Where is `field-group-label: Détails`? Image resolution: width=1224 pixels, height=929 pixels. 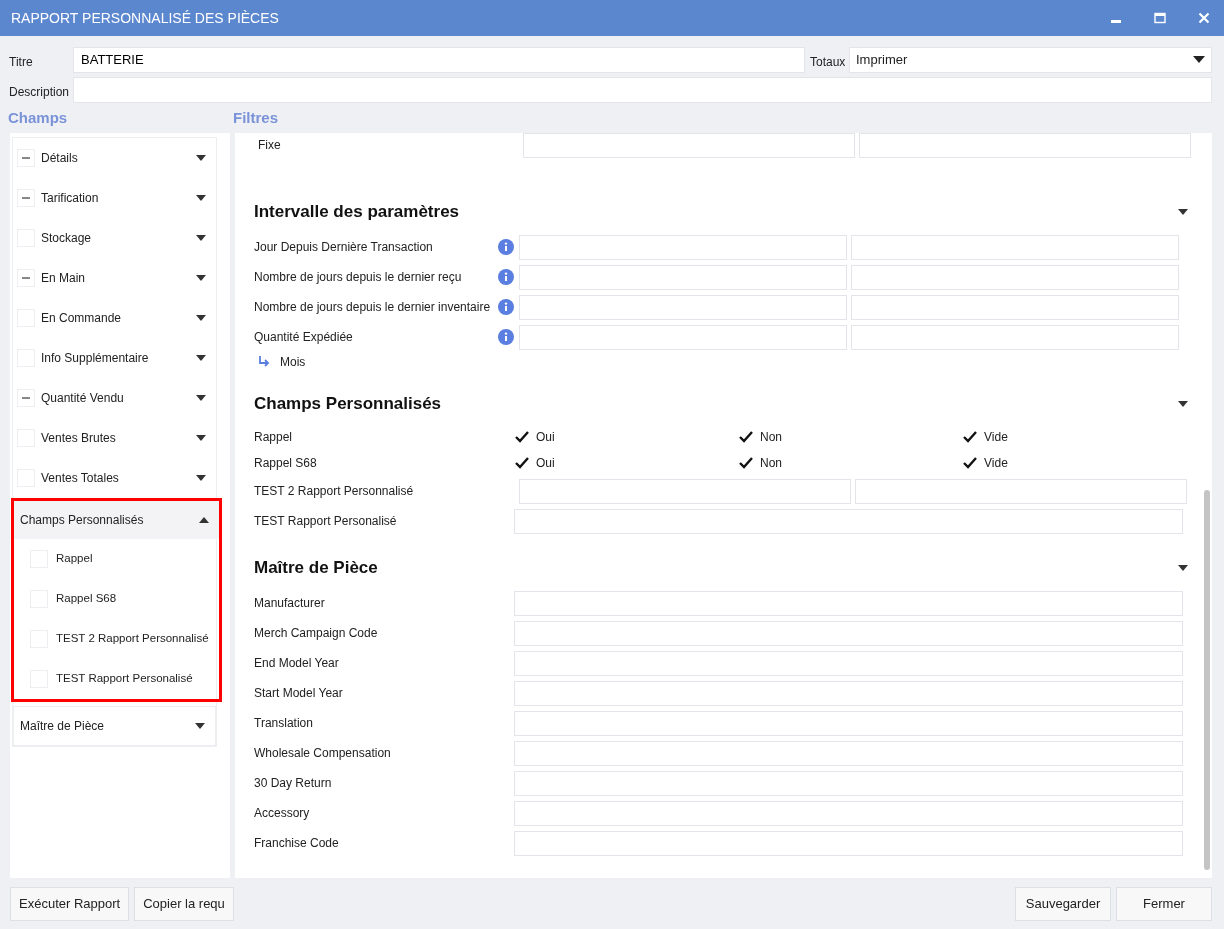 field-group-label: Détails is located at coordinates (60, 158).